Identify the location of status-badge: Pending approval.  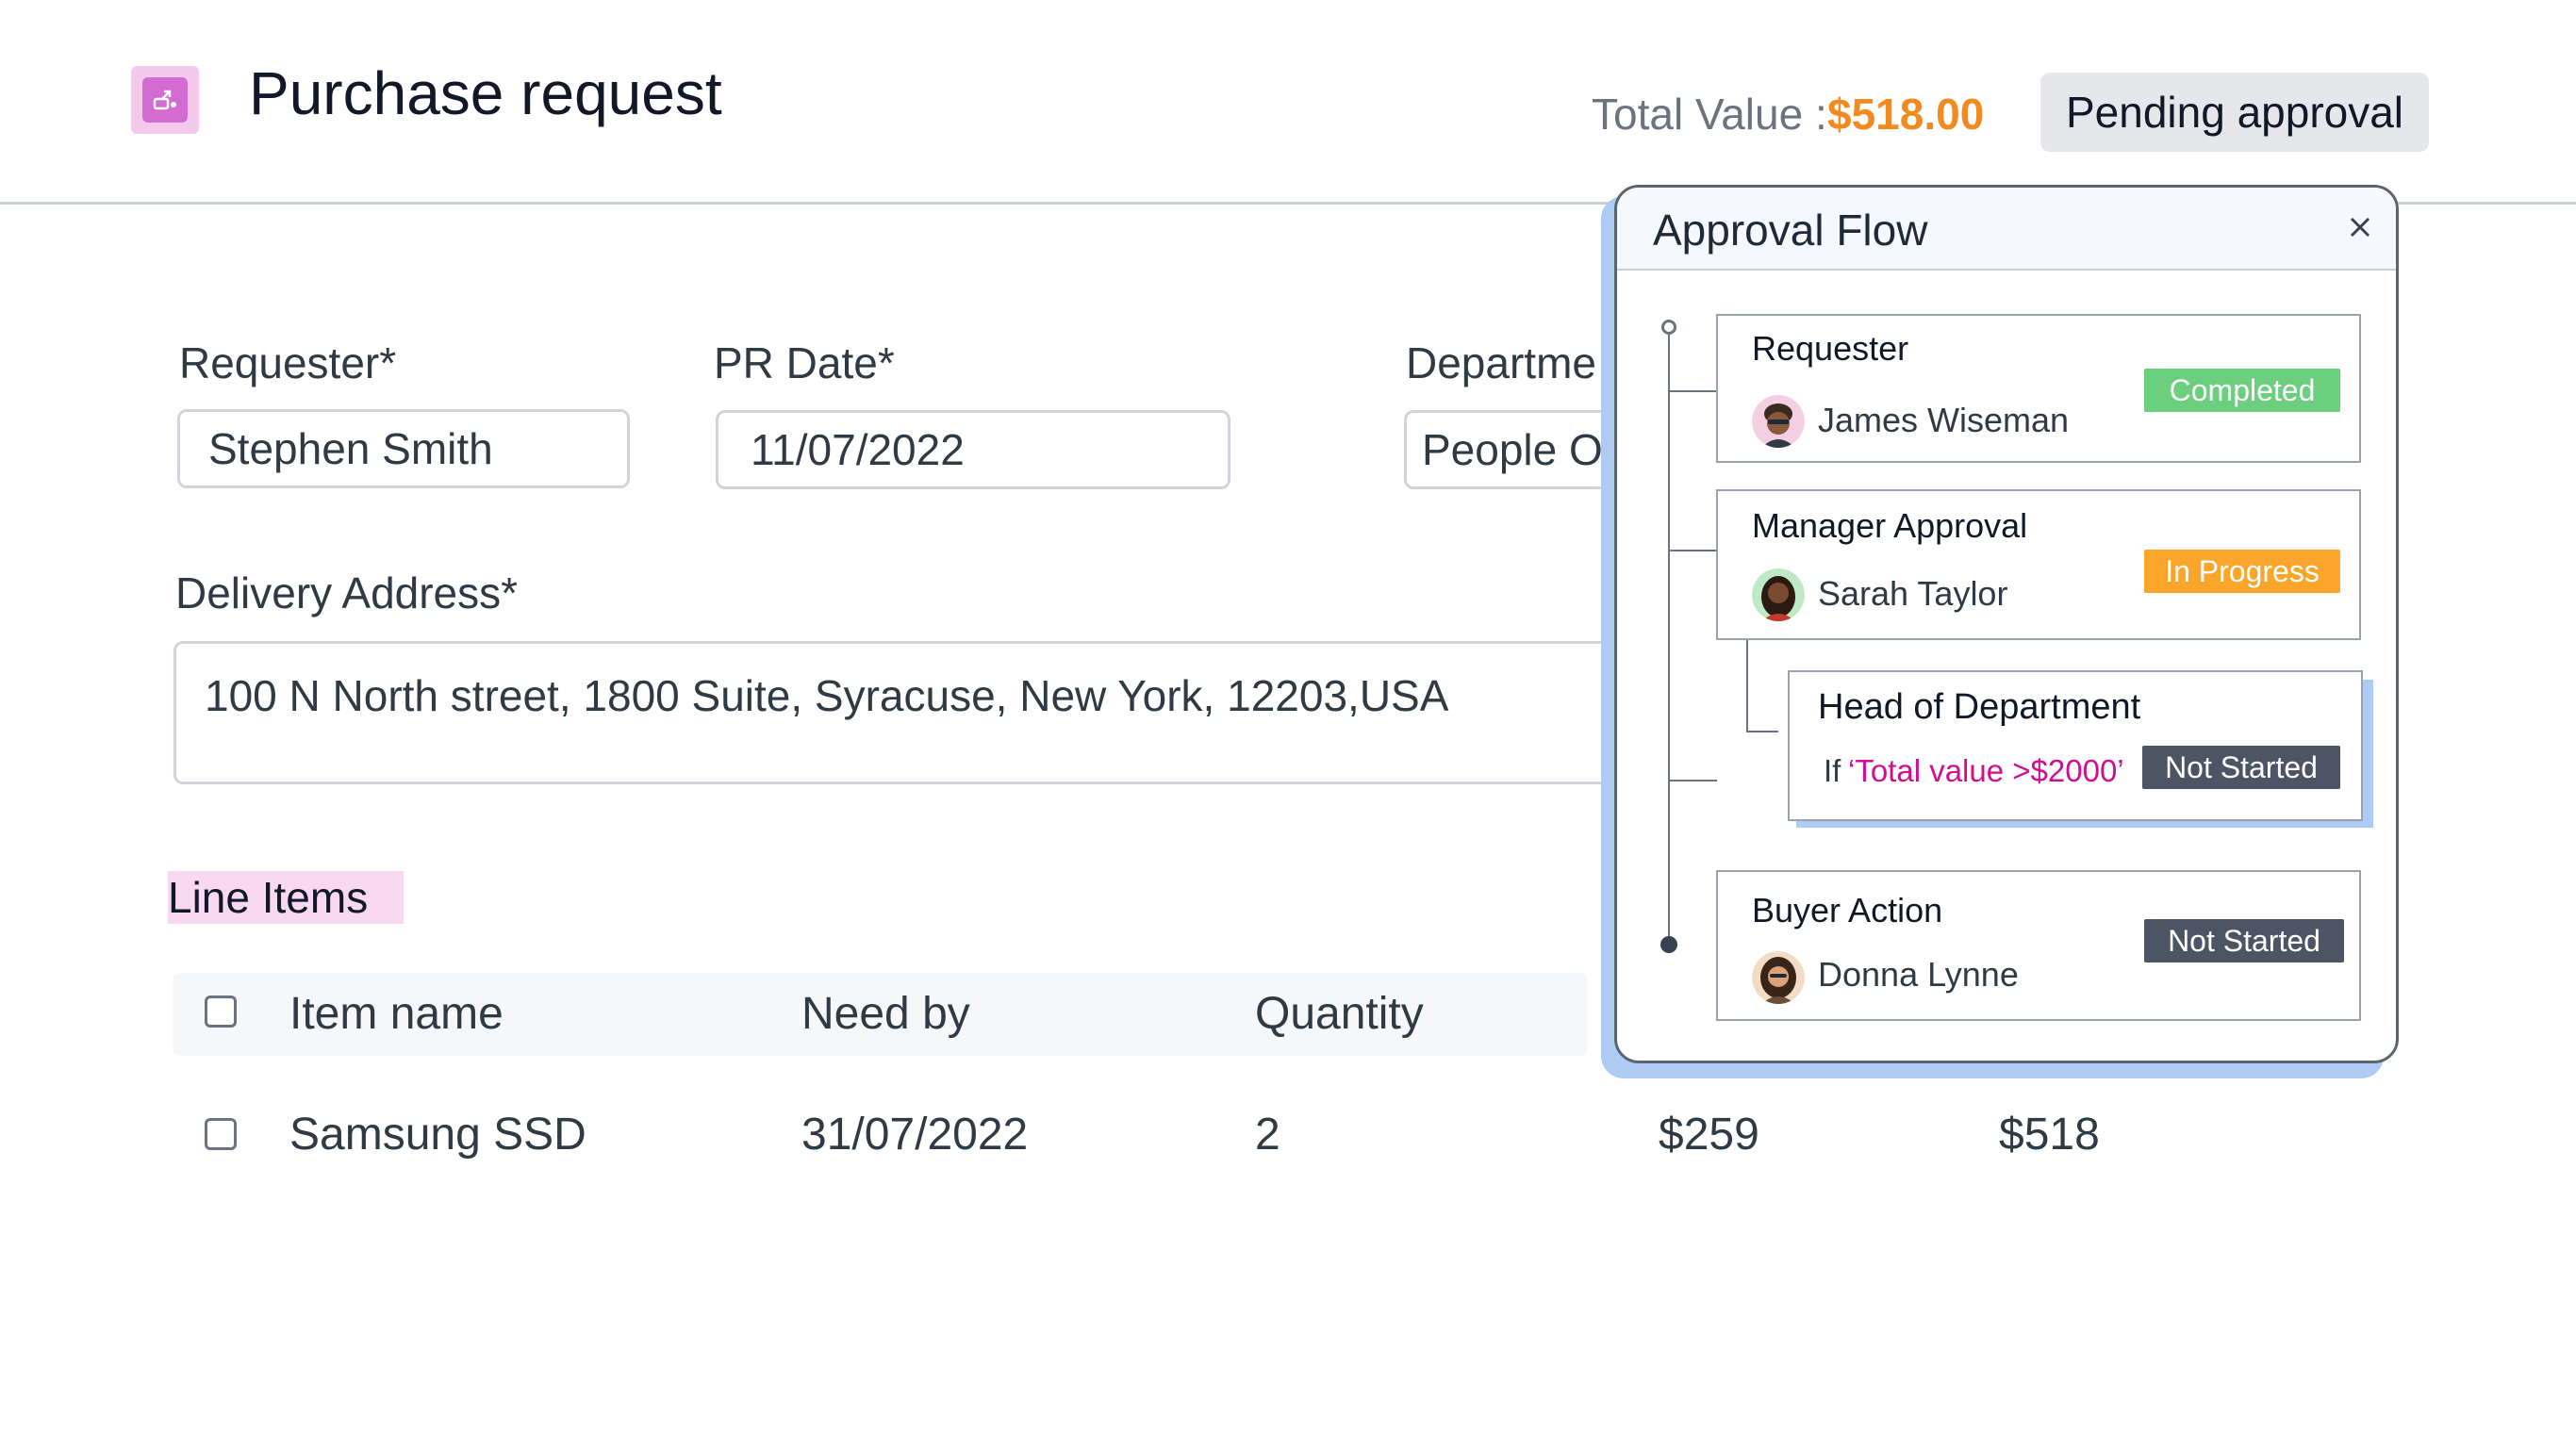
(2234, 112).